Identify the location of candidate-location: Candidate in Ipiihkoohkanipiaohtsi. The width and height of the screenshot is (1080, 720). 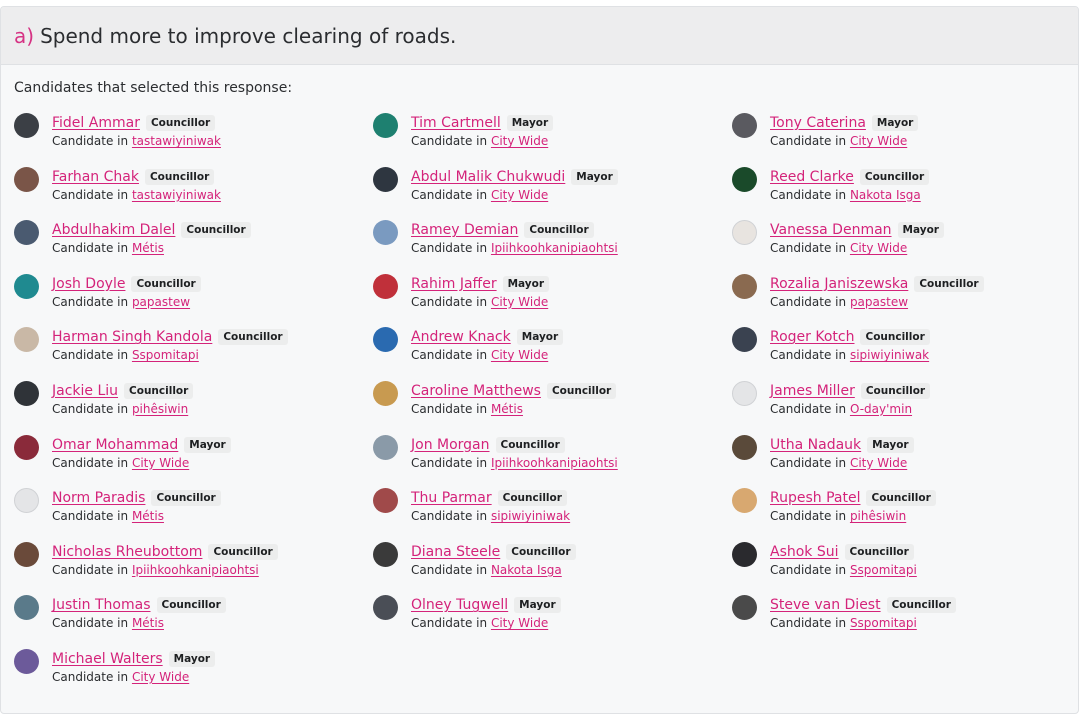
(165, 570).